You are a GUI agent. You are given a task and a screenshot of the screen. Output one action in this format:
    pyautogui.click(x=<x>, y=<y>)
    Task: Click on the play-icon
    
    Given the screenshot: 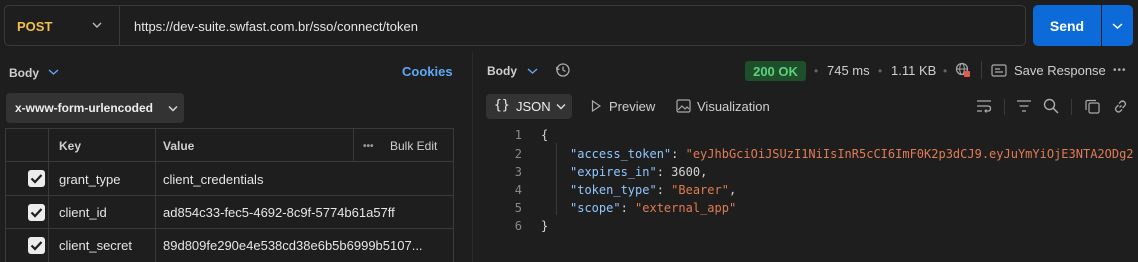 What is the action you would take?
    pyautogui.click(x=596, y=106)
    